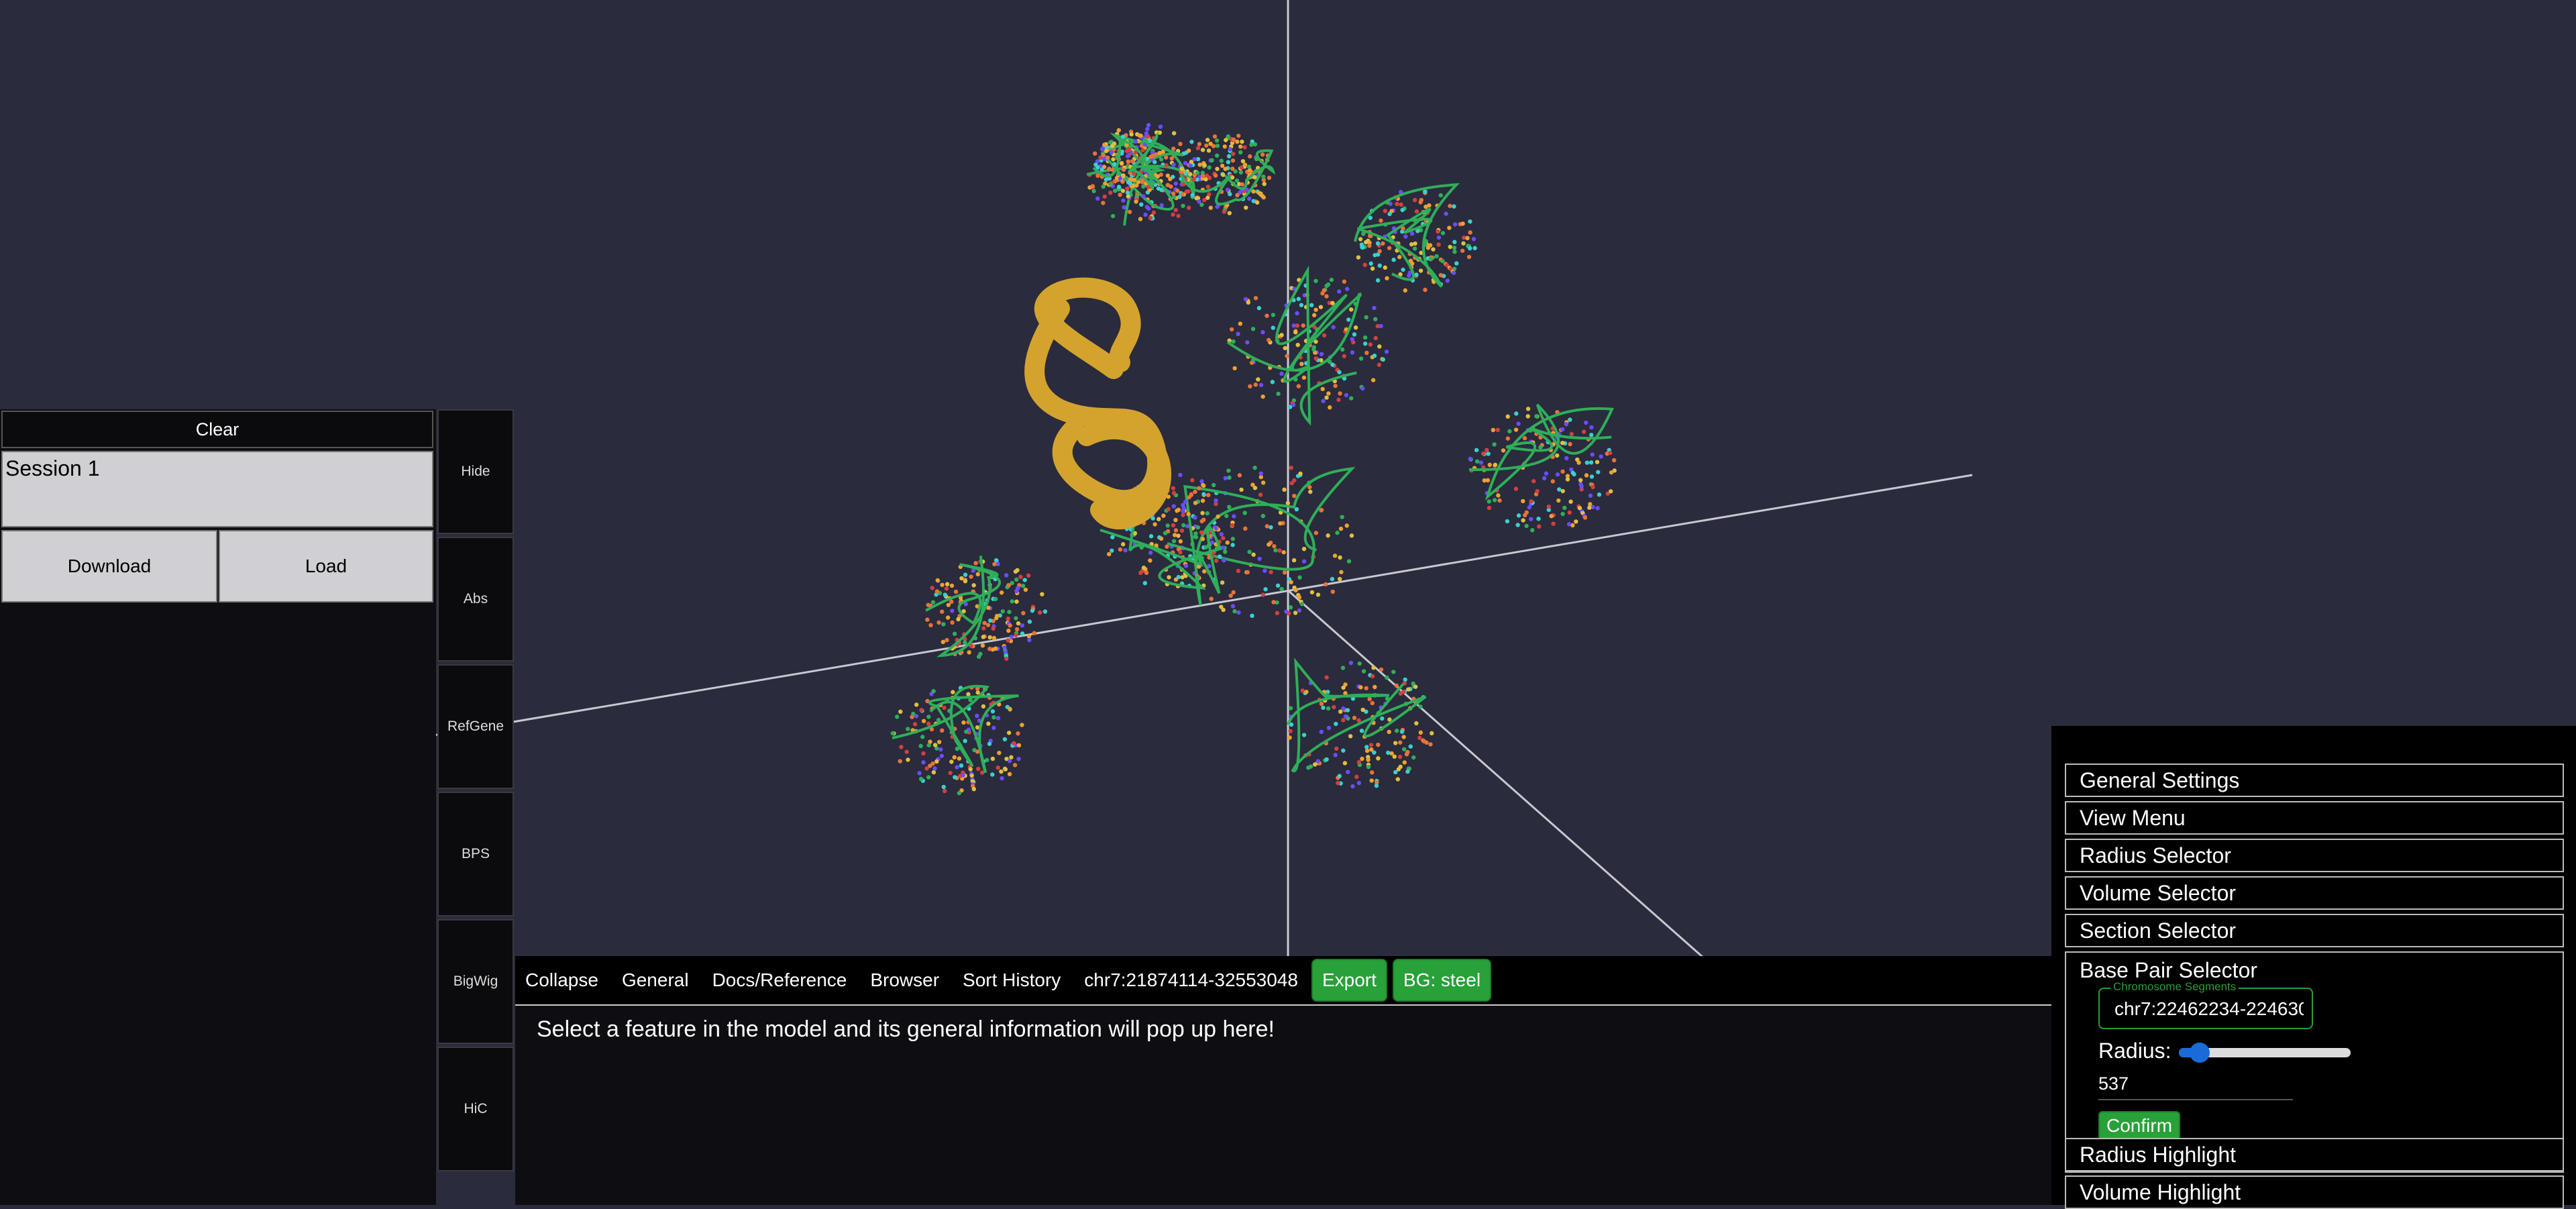  I want to click on tab-collapse: Collapse, so click(563, 980).